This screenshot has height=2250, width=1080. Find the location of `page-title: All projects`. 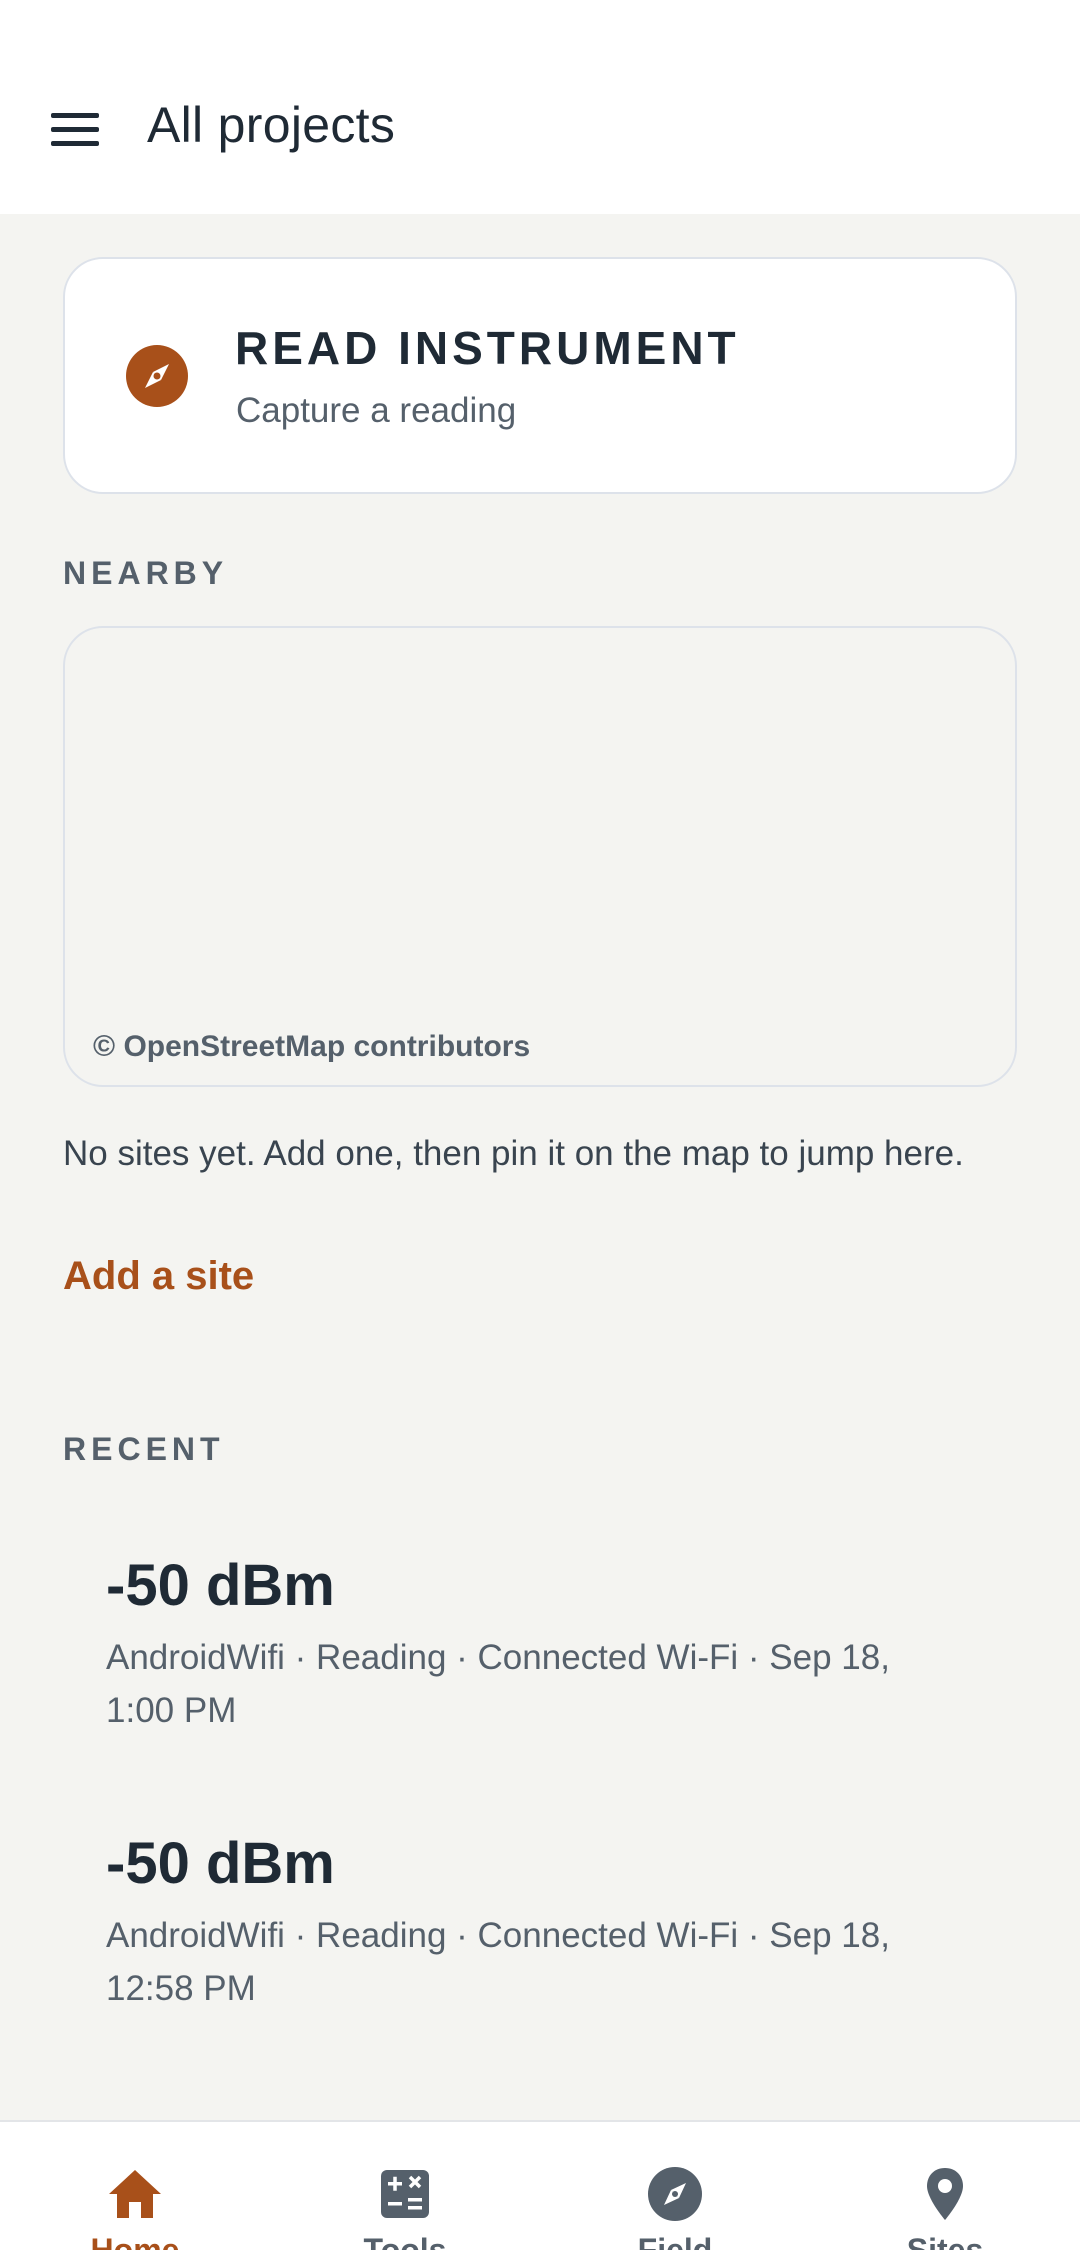

page-title: All projects is located at coordinates (271, 125).